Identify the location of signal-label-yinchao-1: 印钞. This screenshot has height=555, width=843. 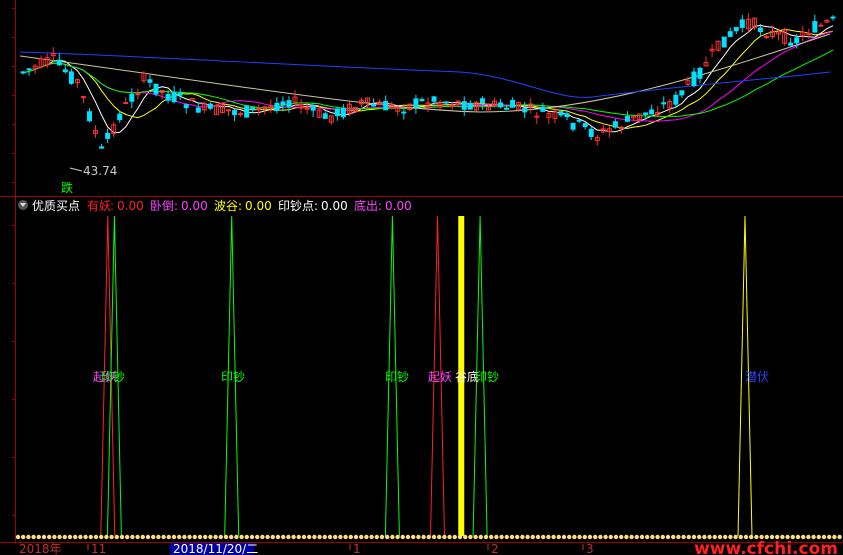
(113, 376).